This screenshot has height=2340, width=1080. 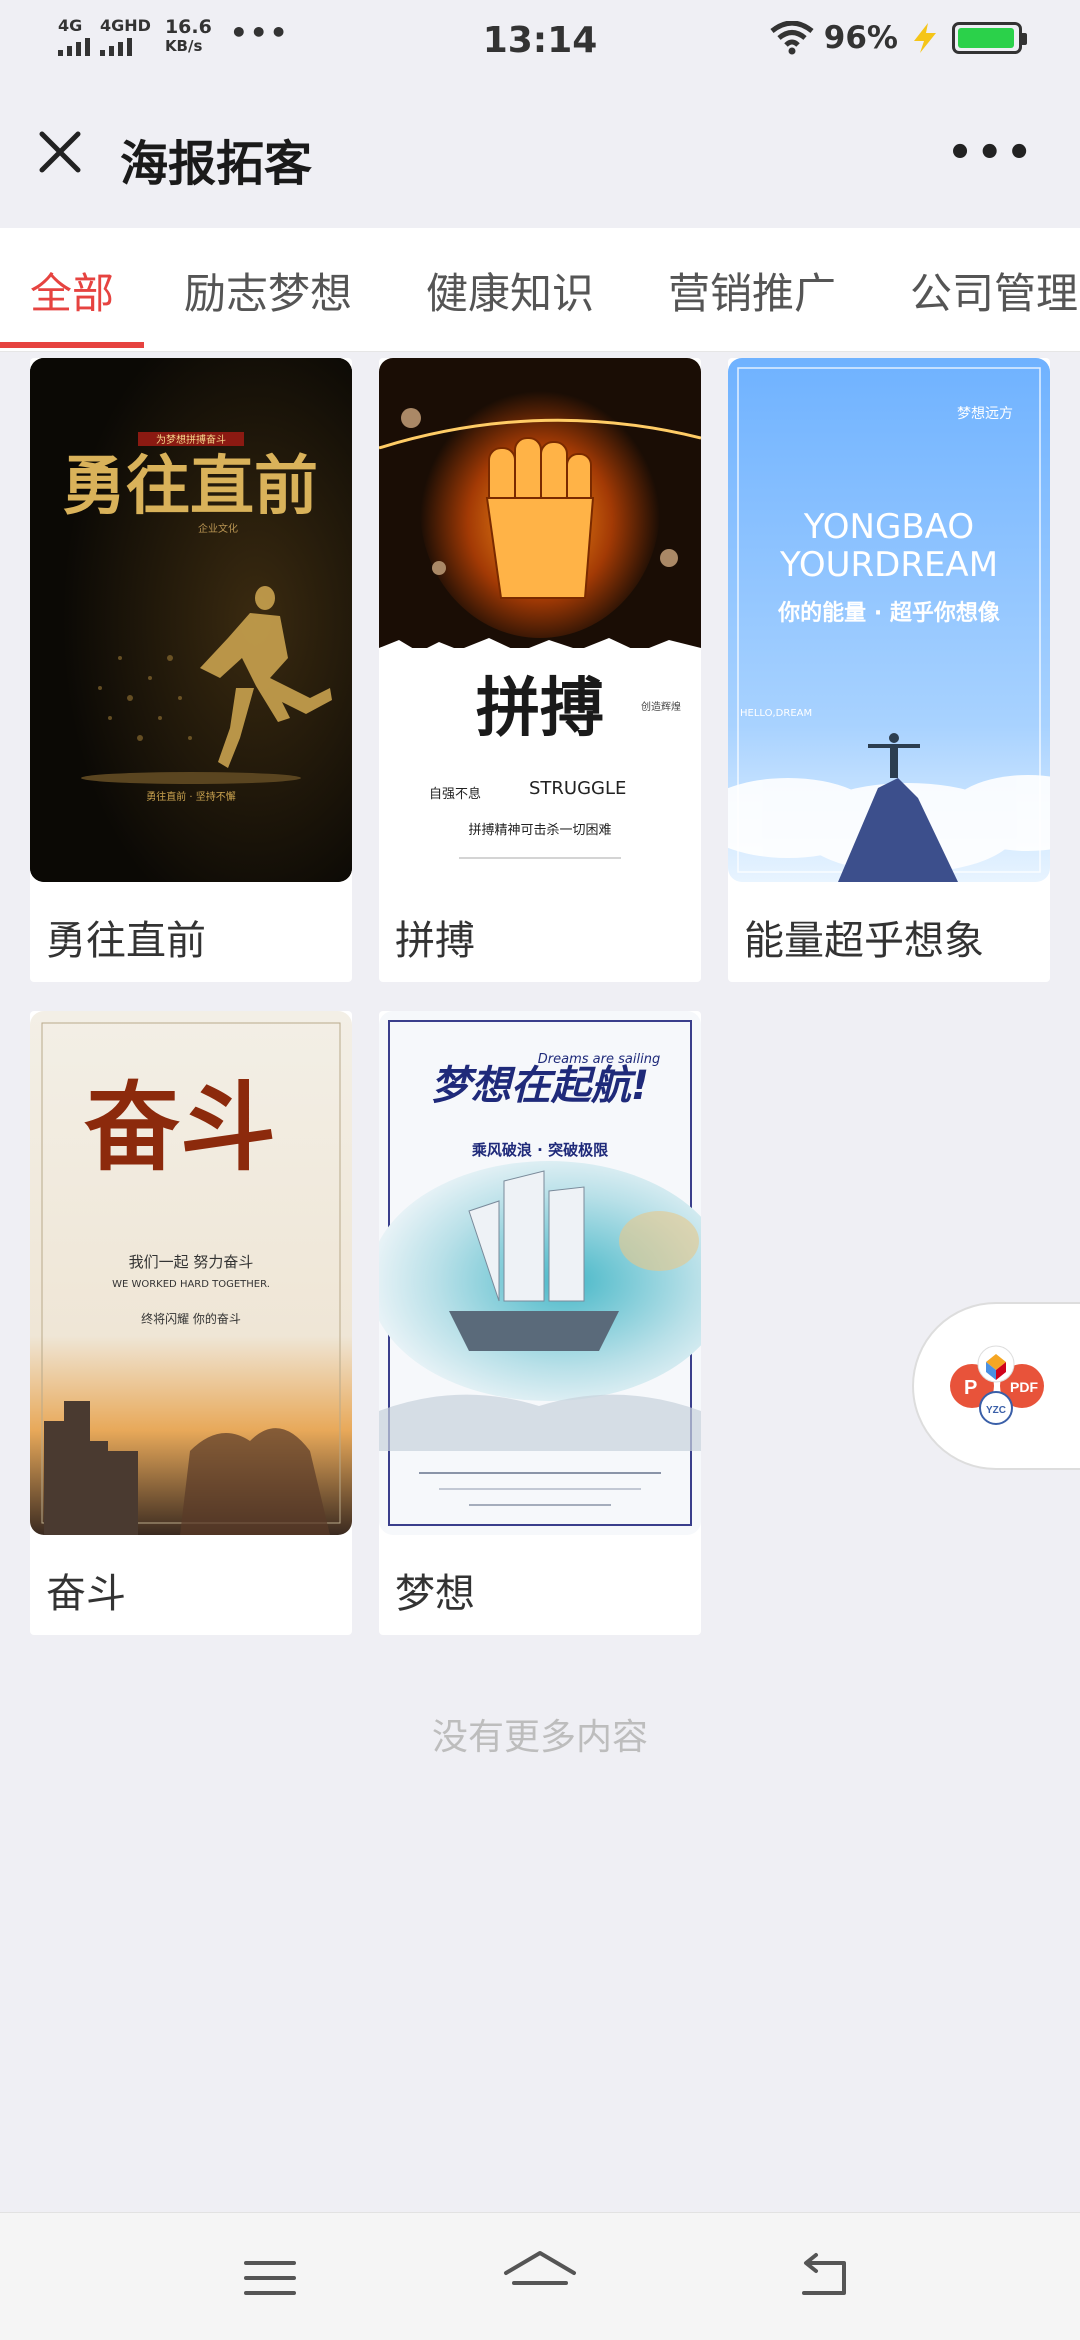 I want to click on tab-all: 全部, so click(x=72, y=290).